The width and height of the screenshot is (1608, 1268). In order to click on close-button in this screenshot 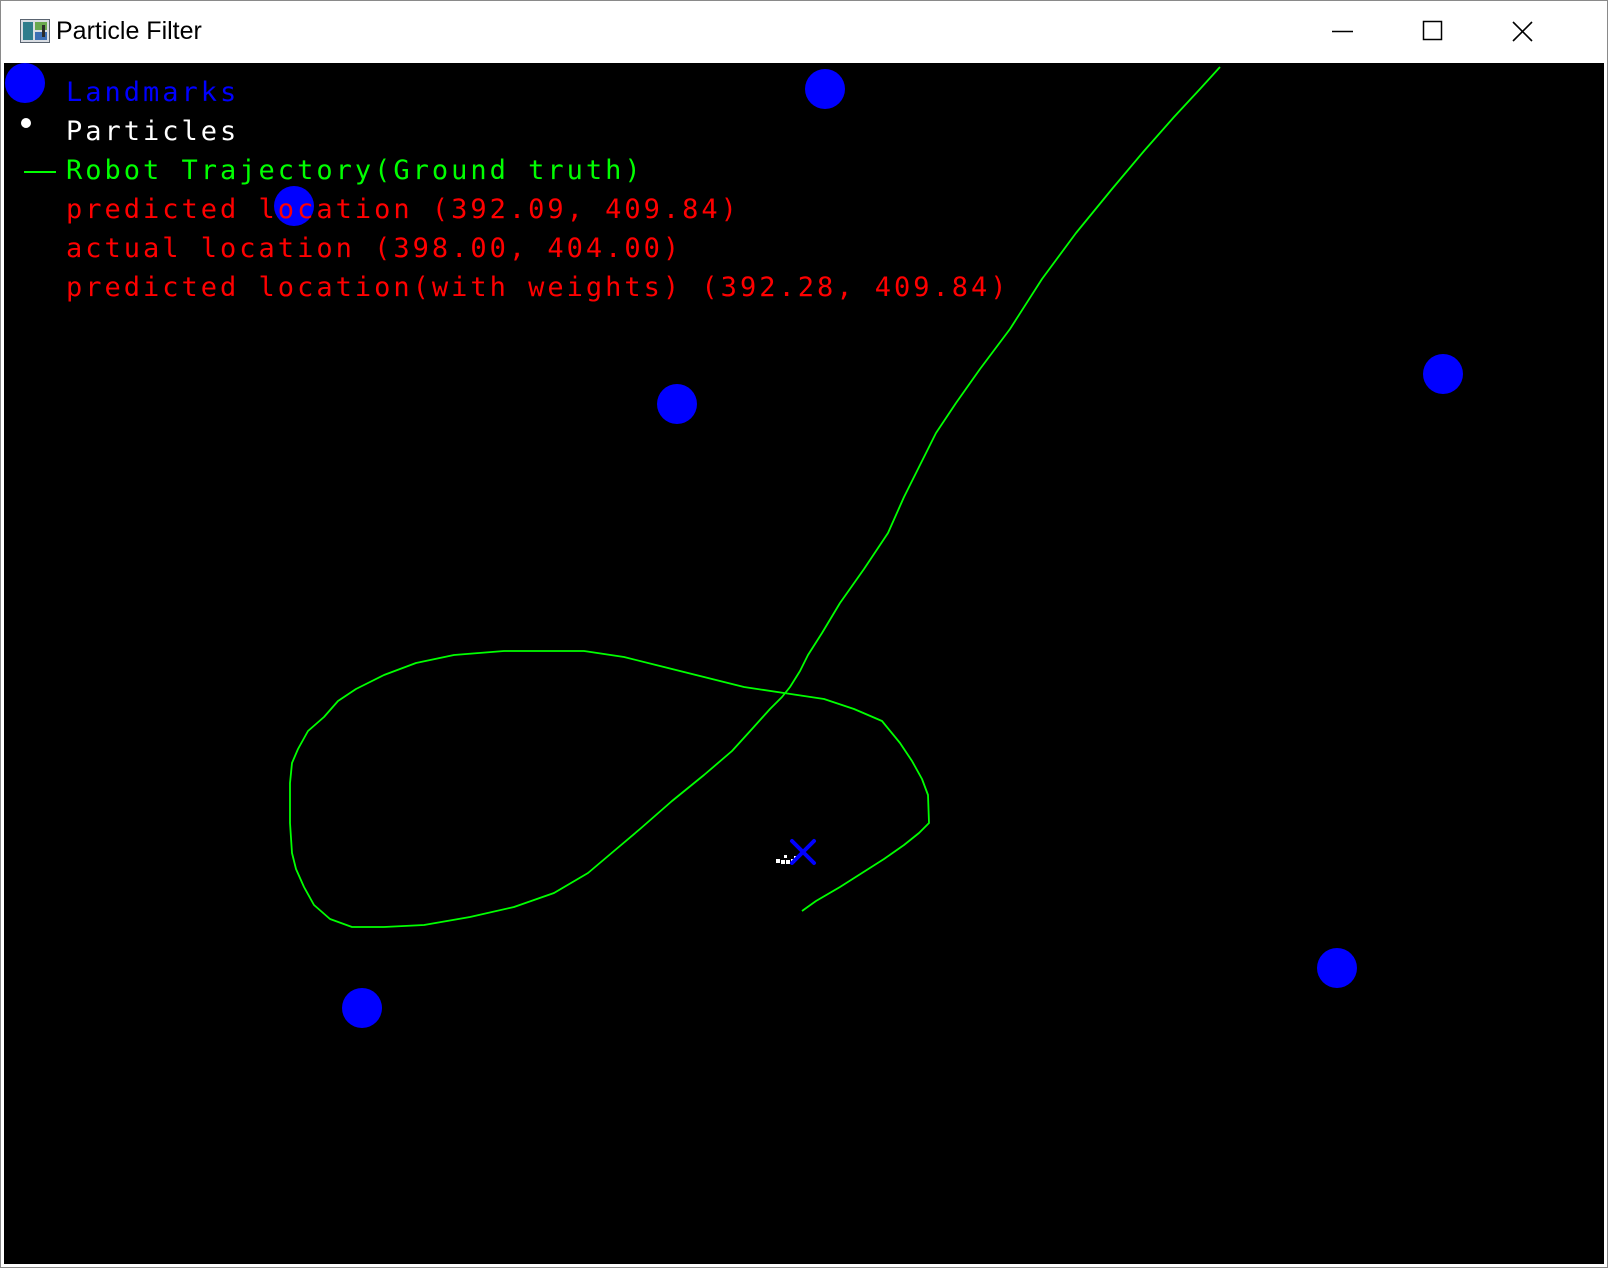, I will do `click(1527, 32)`.